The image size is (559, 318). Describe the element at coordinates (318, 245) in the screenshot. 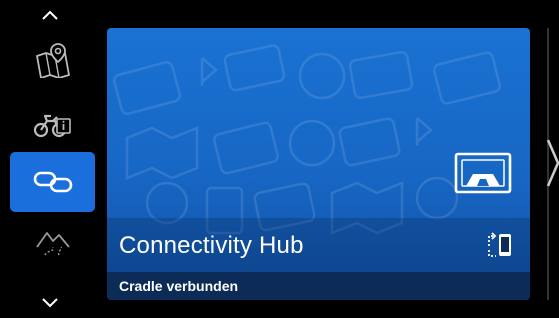

I see `title-band: Connectivity Hub` at that location.